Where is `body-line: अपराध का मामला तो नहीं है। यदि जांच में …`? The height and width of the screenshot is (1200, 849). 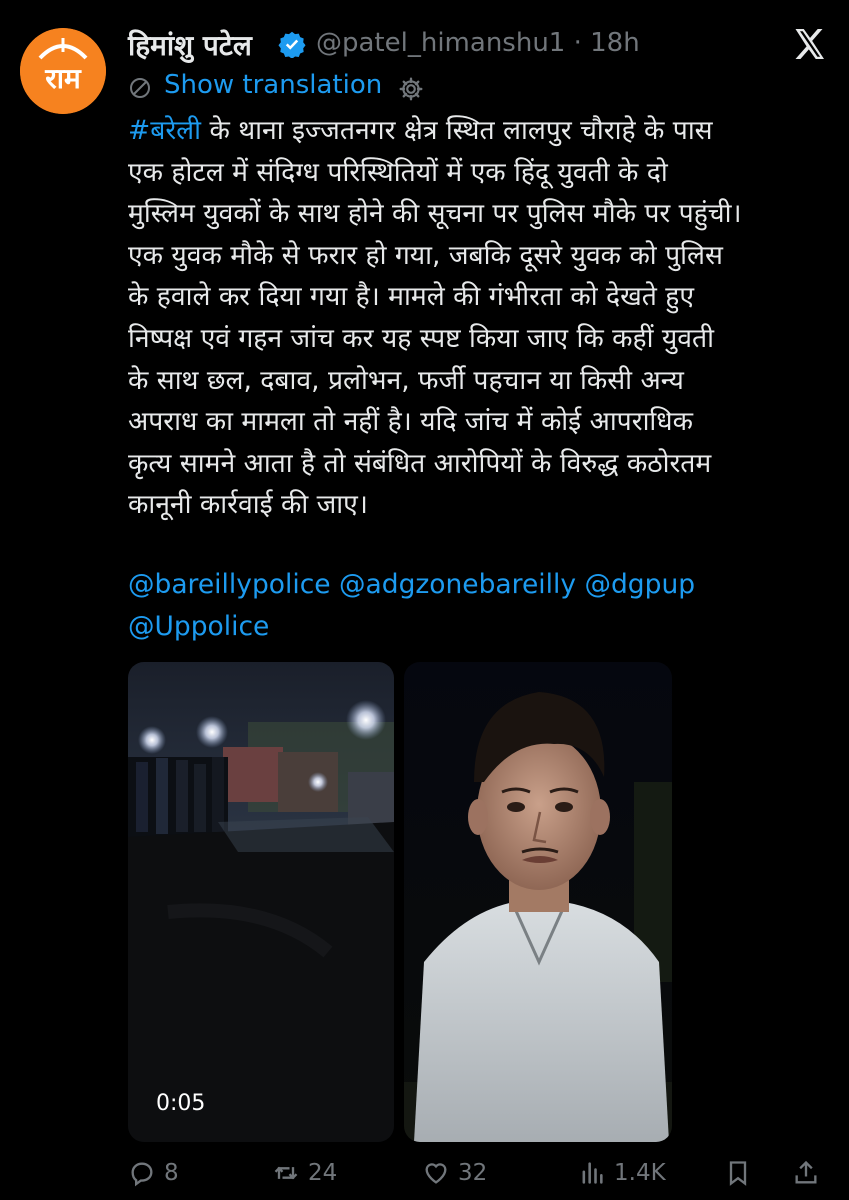 body-line: अपराध का मामला तो नहीं है। यदि जांच में … is located at coordinates (410, 422).